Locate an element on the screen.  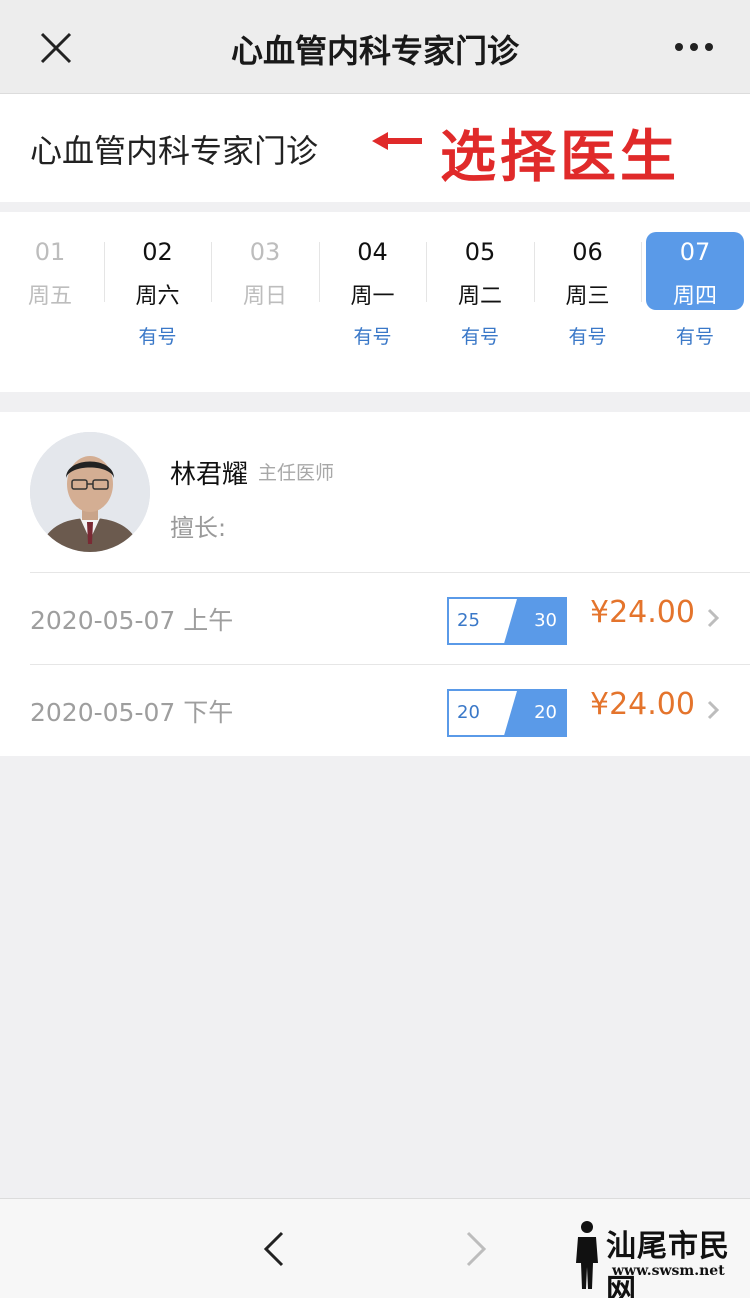
date-item-02: 02 周六有号 is located at coordinates (158, 297).